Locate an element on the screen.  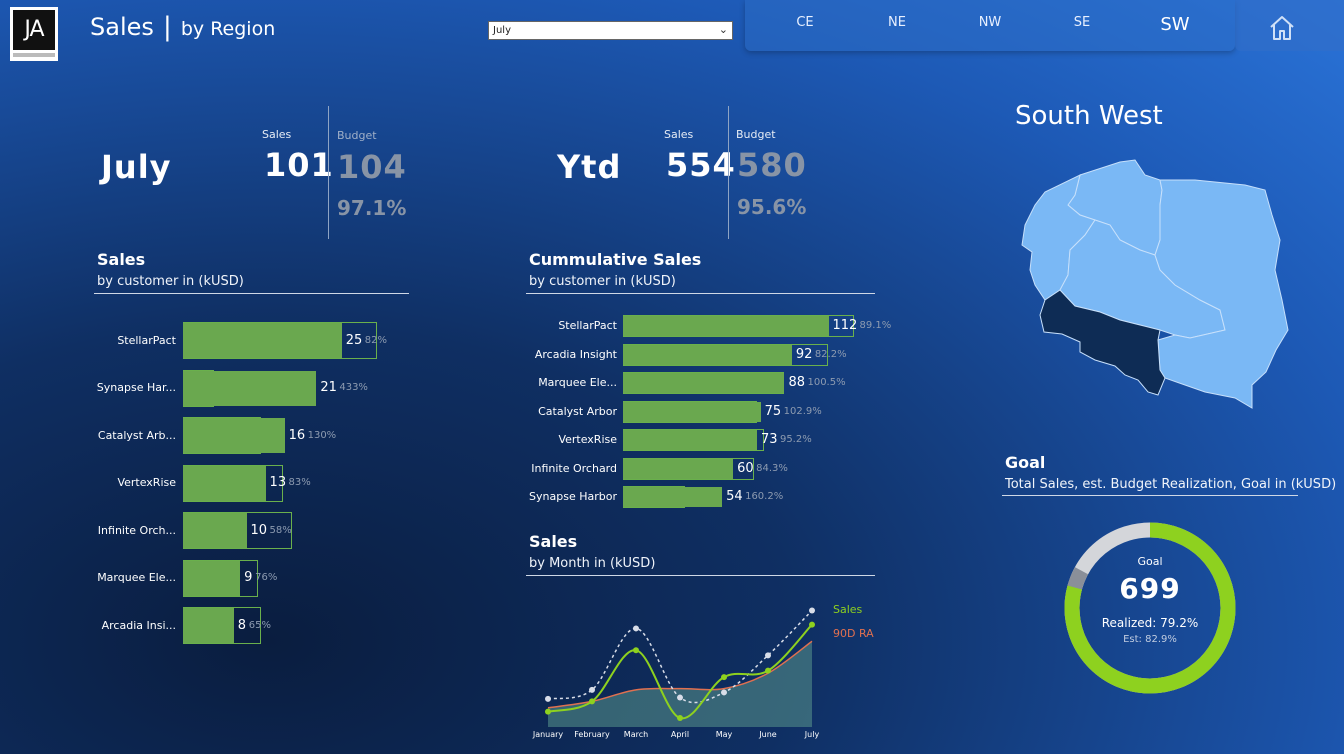
realized-value: 79.2% is located at coordinates (1179, 623).